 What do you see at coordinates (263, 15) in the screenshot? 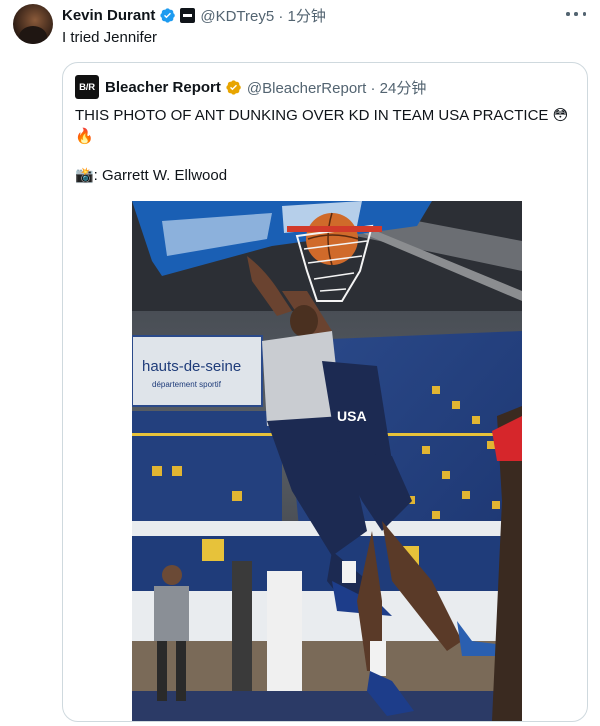
I see `author-handle-time: @KDTrey5 · 1分钟` at bounding box center [263, 15].